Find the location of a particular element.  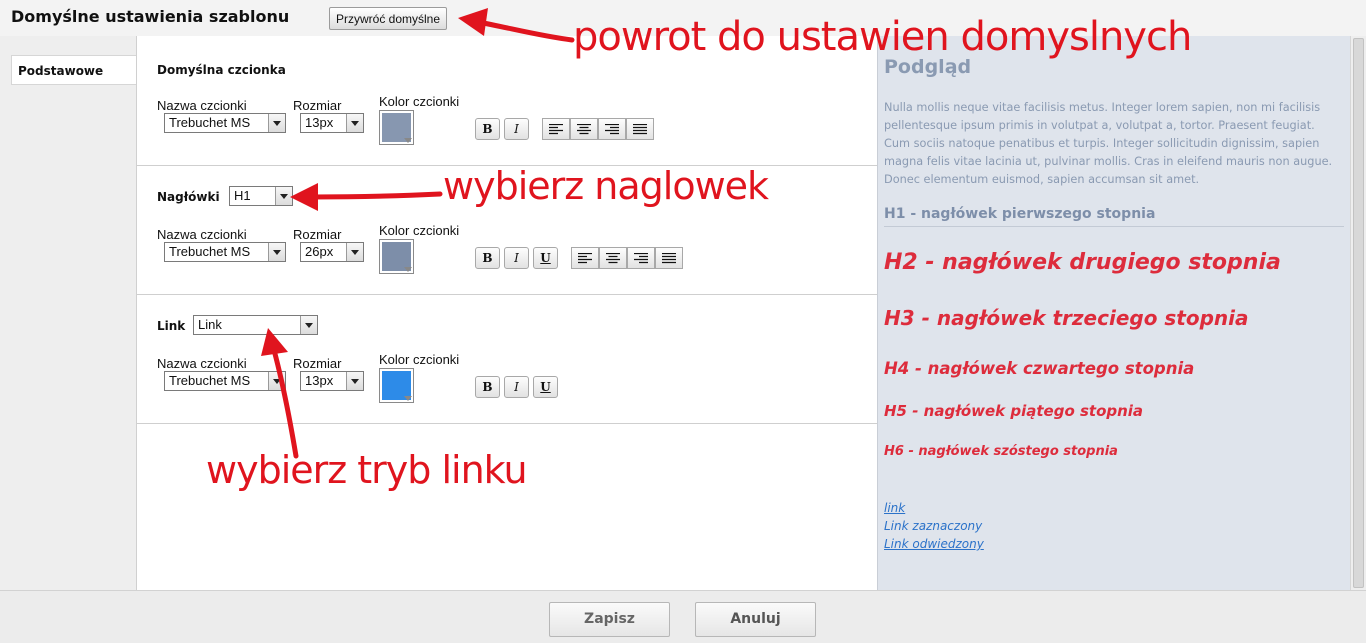

scrollbar-thumb is located at coordinates (1358, 313).